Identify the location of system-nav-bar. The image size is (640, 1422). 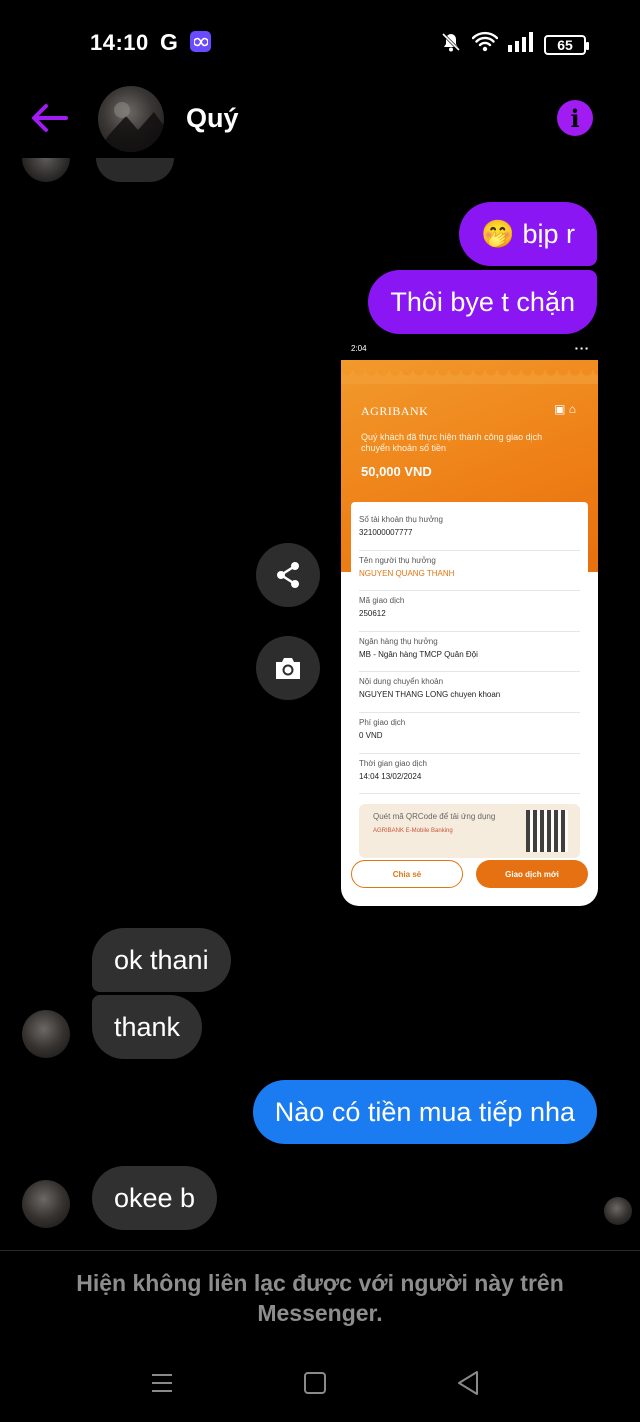
(320, 1386).